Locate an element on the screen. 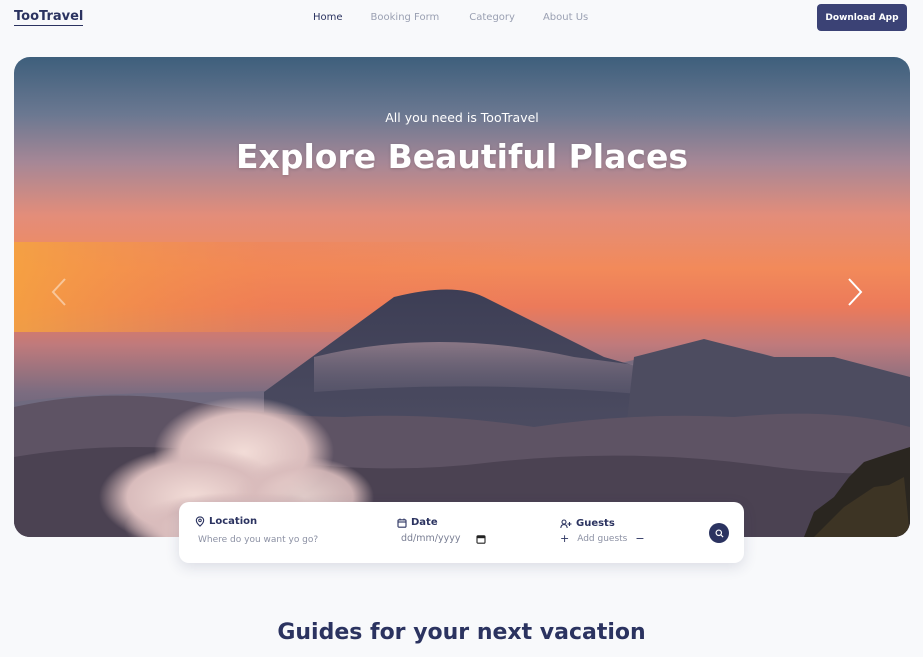 This screenshot has height=657, width=923. guests-decrement-button: − is located at coordinates (639, 538).